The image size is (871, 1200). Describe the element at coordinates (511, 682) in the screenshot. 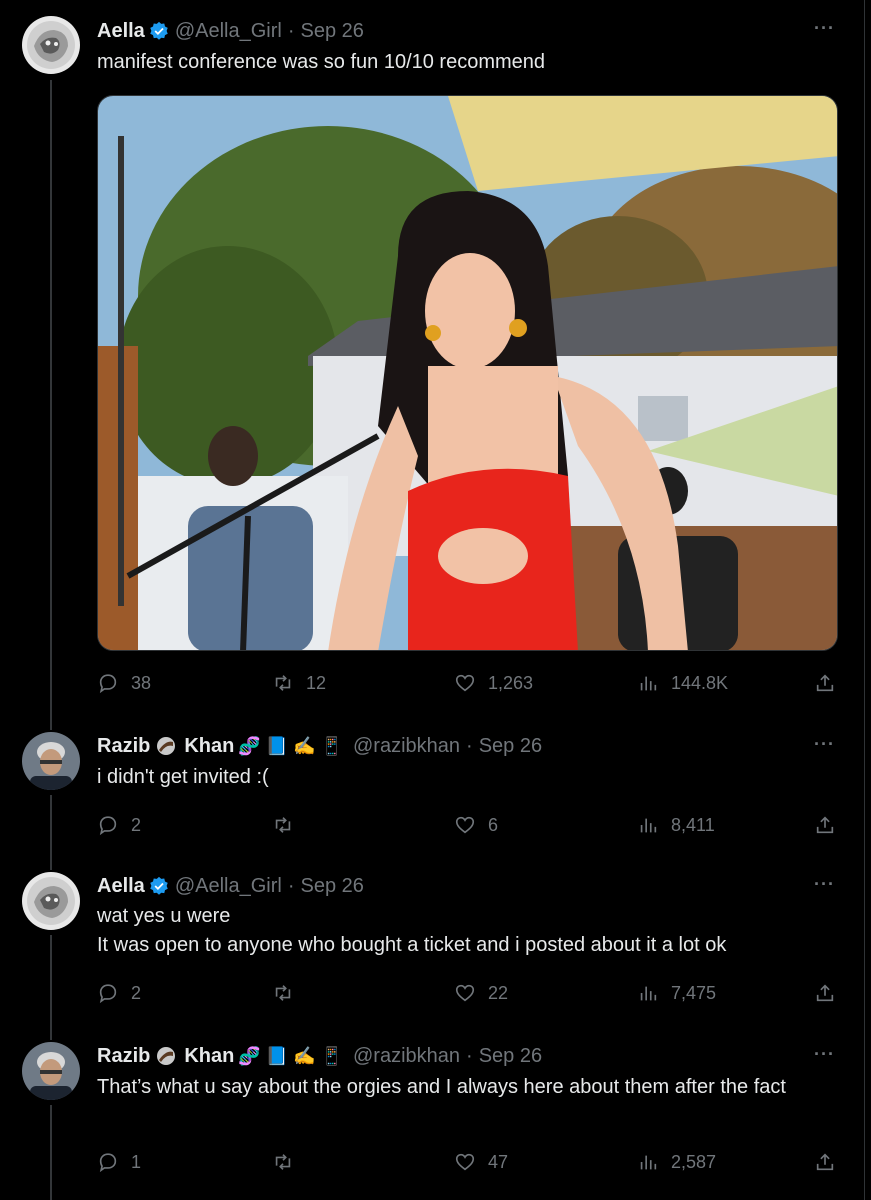

I see `like-count: 1,263` at that location.